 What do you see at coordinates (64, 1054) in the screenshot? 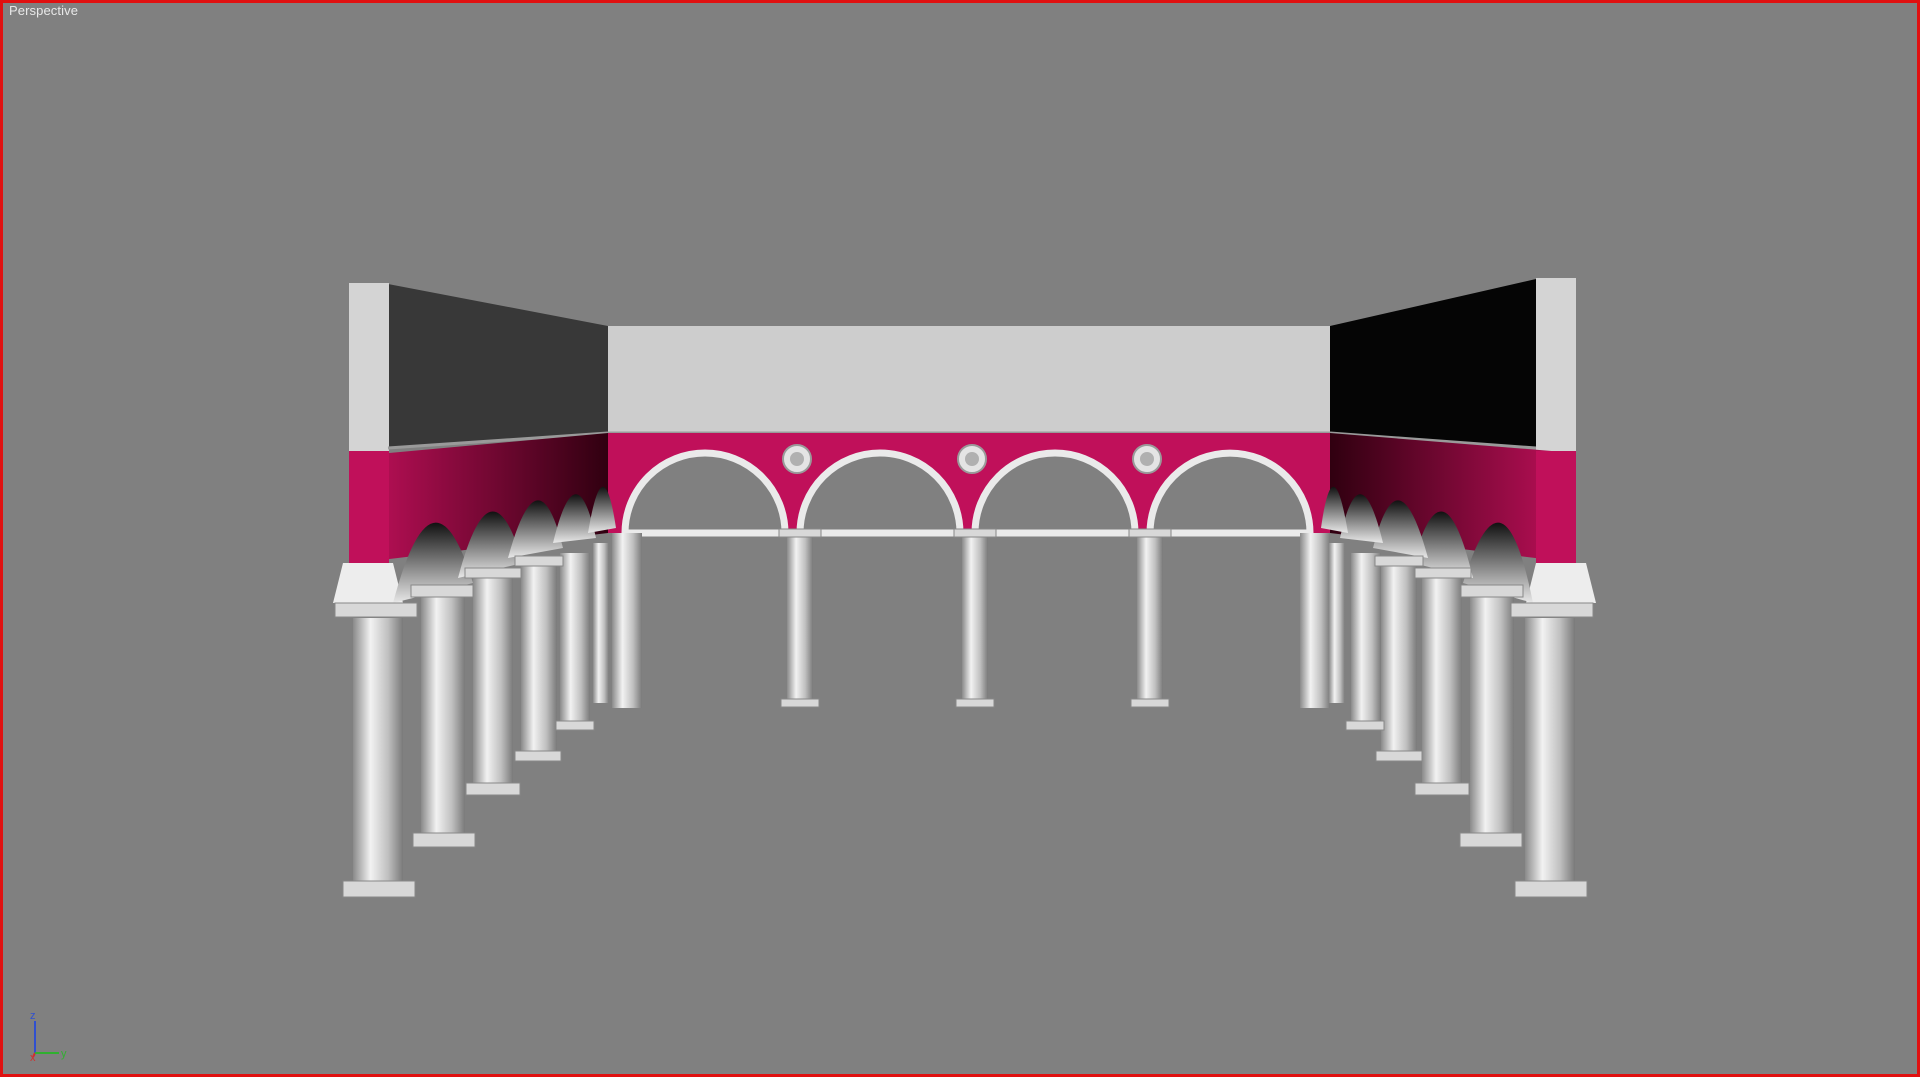
I see `axis-y-label: y` at bounding box center [64, 1054].